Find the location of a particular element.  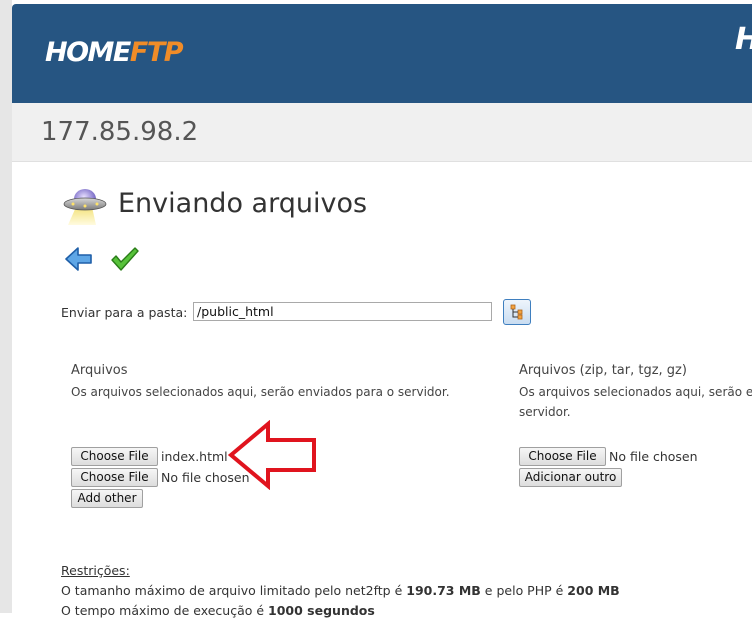

choose-file-button-2: Choose File is located at coordinates (114, 477).